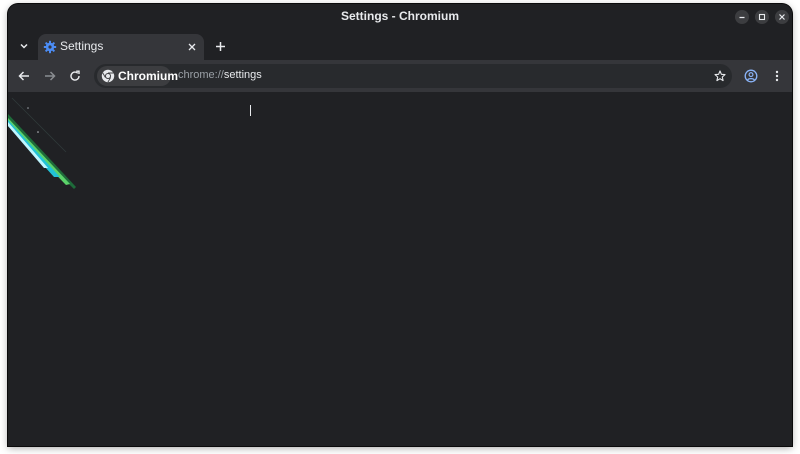 The height and width of the screenshot is (454, 800). I want to click on toolbar: Chromium chrome://settings, so click(400, 76).